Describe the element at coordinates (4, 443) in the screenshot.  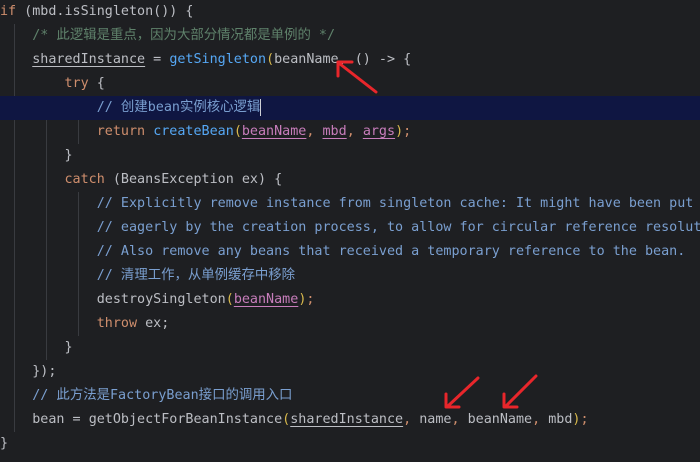
I see `code-line-19: }` at that location.